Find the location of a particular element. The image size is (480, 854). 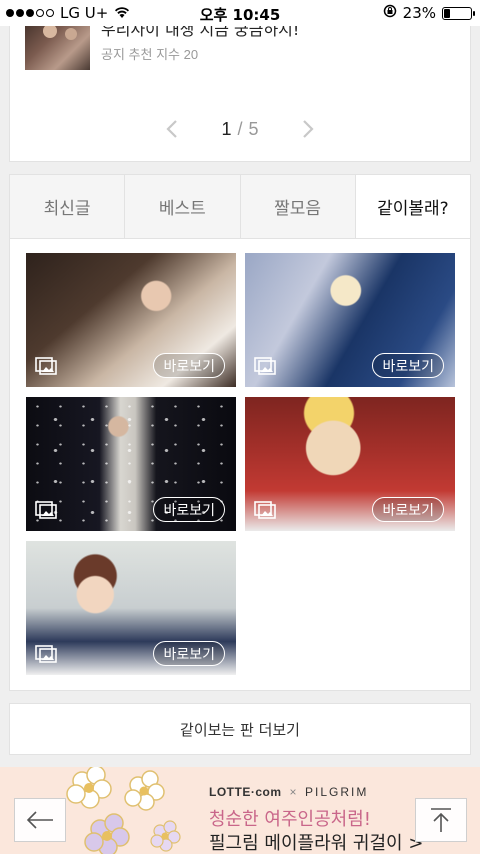

ad-brand-pilgrim: PILGRIM is located at coordinates (337, 792).